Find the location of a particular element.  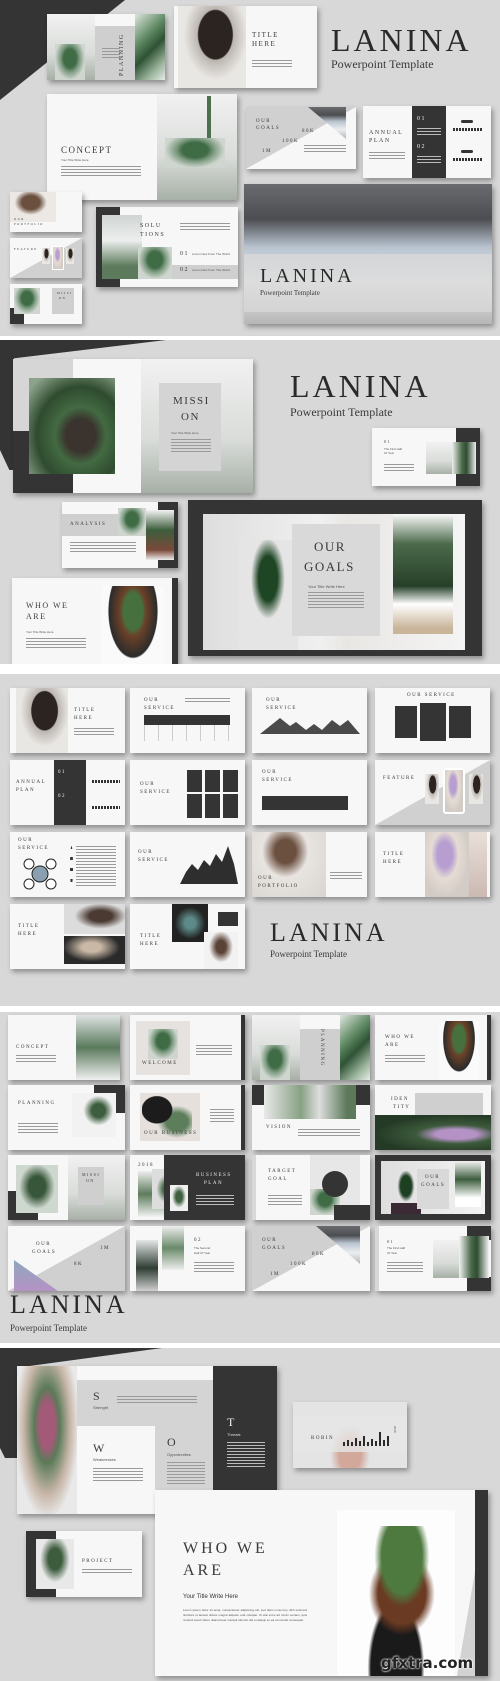

target-circle is located at coordinates (335, 1184).